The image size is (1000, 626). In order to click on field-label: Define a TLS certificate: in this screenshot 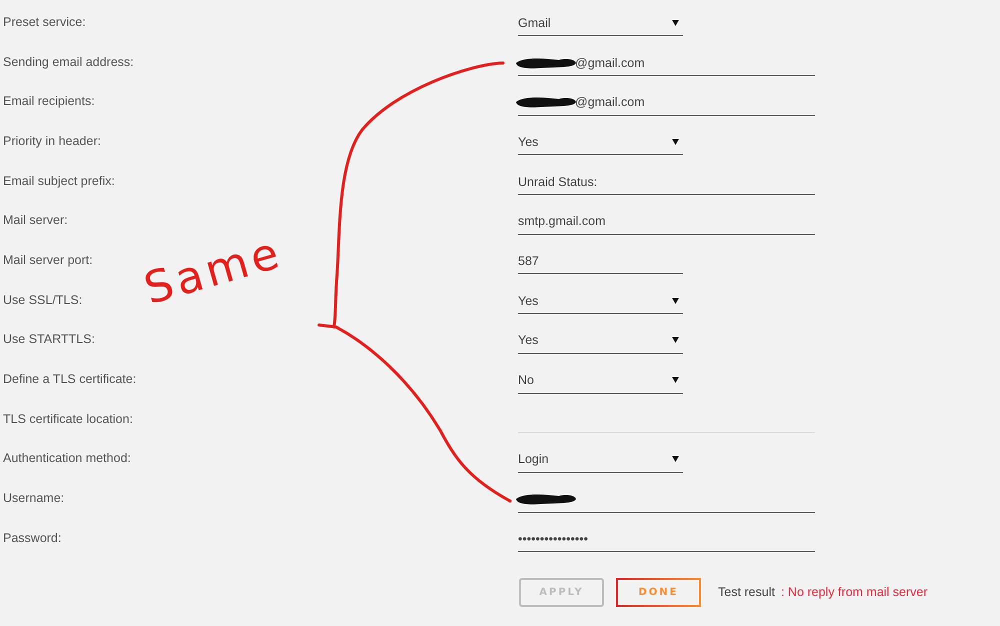, I will do `click(69, 379)`.